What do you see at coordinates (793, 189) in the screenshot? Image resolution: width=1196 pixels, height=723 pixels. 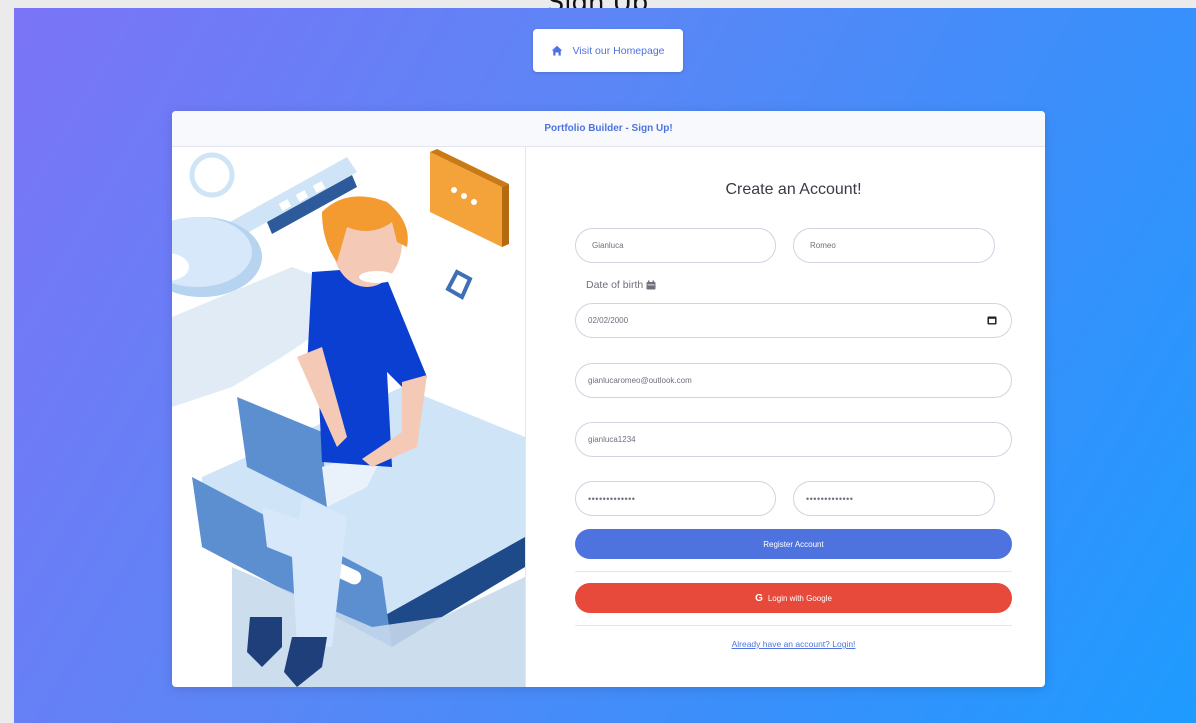 I see `form-title: Create an Account!` at bounding box center [793, 189].